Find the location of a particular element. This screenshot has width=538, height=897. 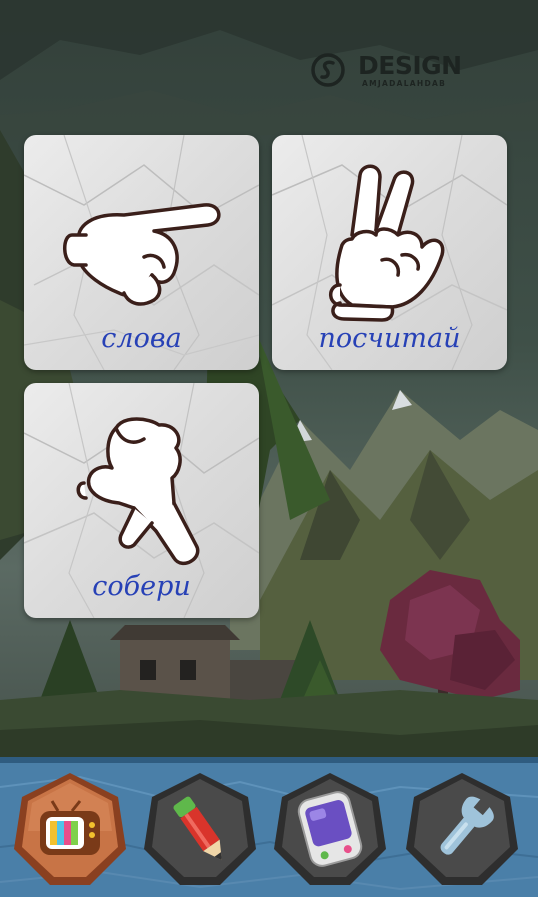

nav-tv-button is located at coordinates (70, 829).